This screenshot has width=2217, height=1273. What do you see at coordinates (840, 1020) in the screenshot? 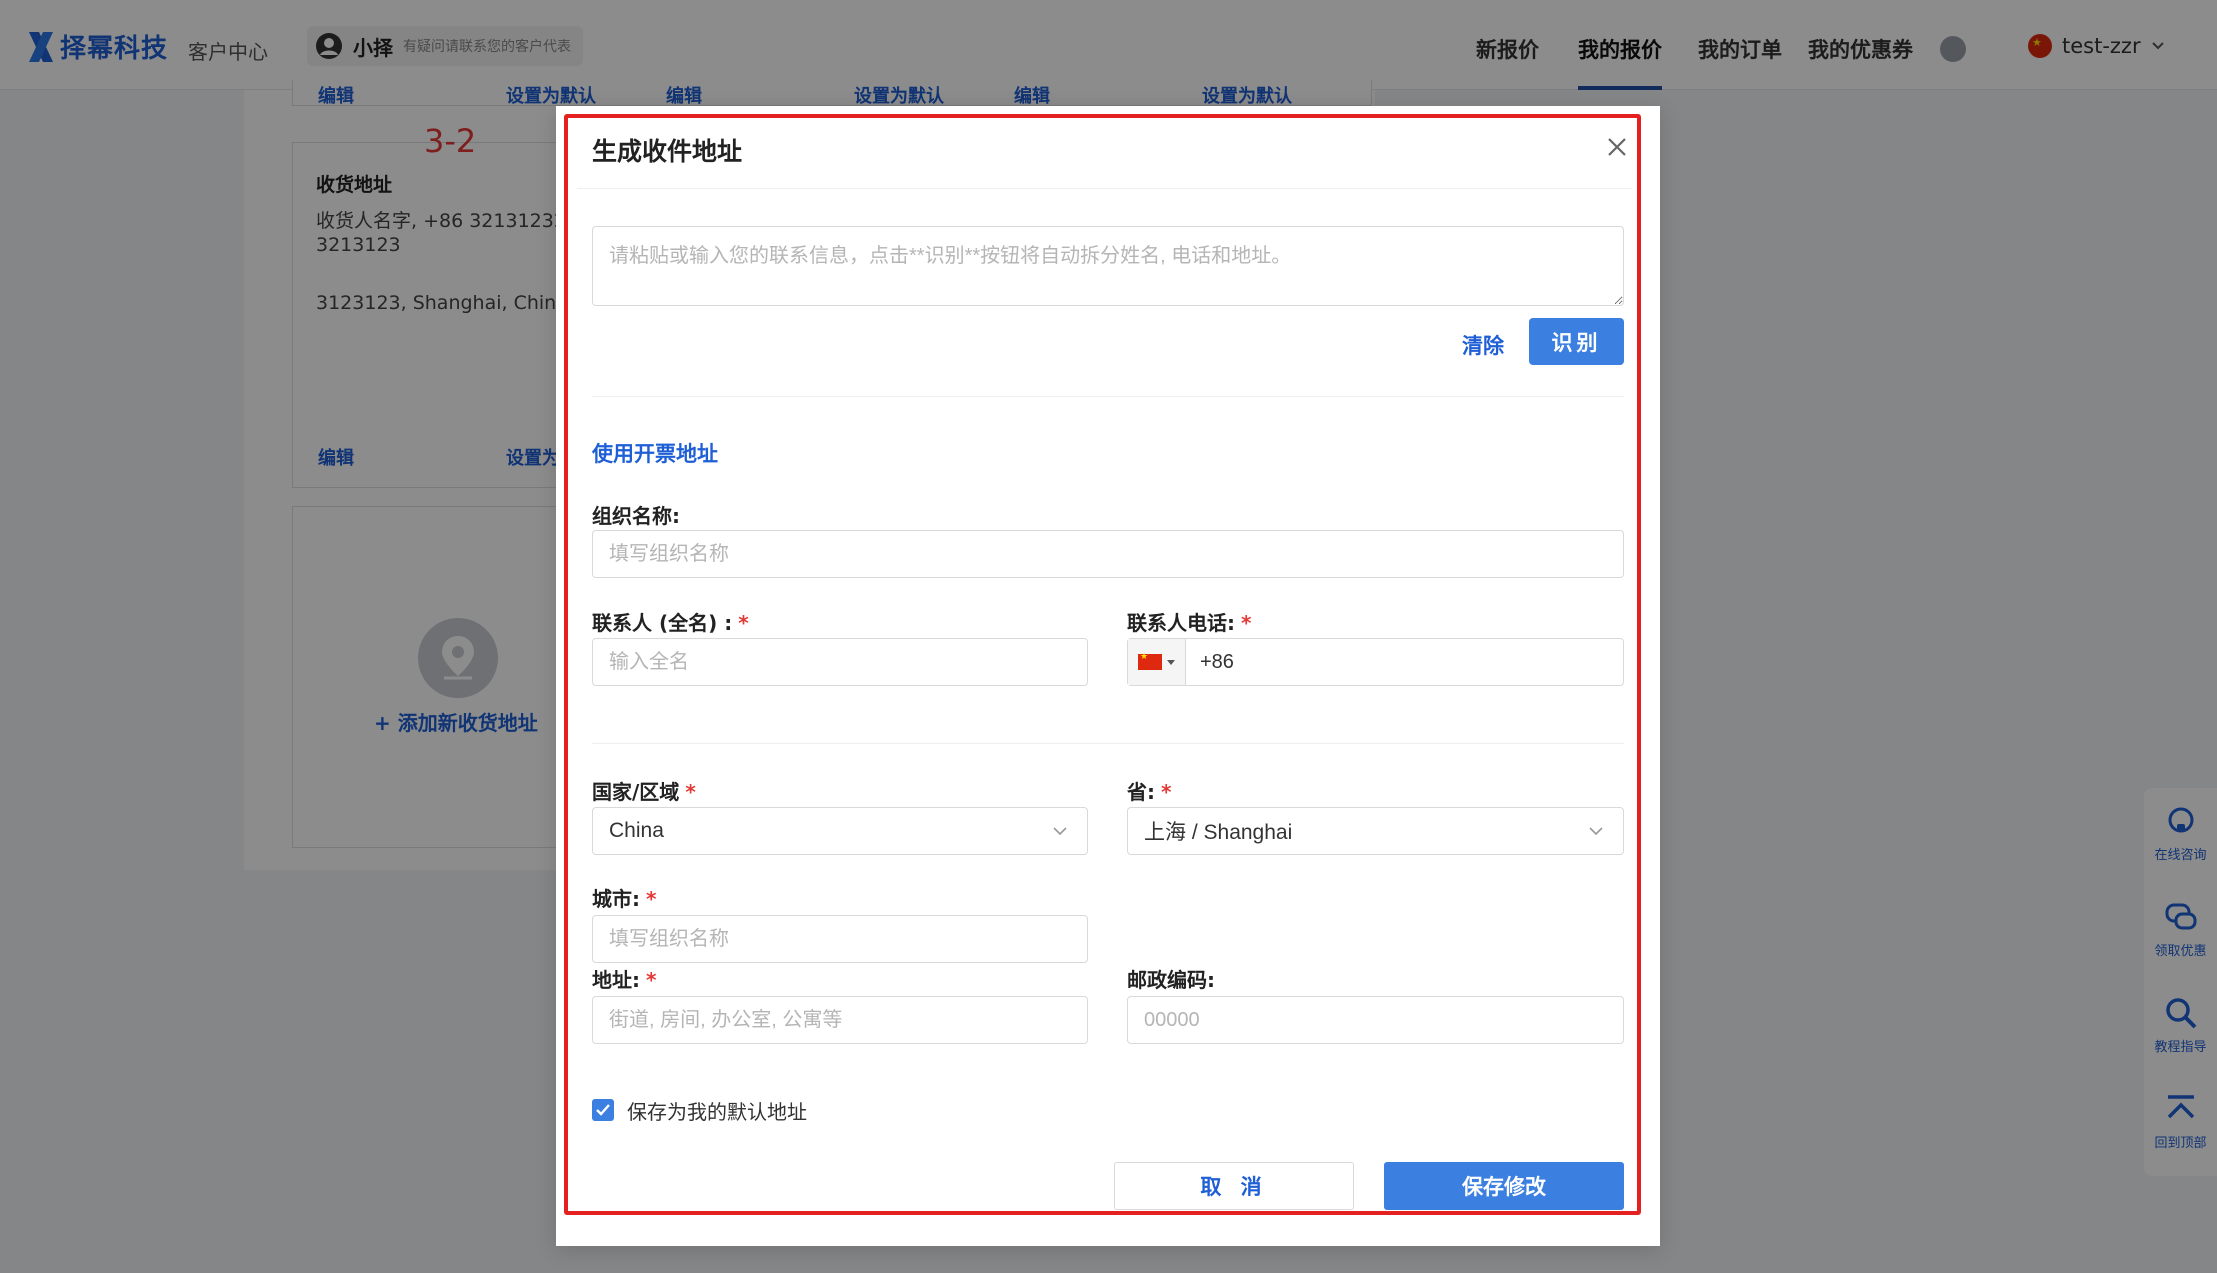
I see `address-input` at bounding box center [840, 1020].